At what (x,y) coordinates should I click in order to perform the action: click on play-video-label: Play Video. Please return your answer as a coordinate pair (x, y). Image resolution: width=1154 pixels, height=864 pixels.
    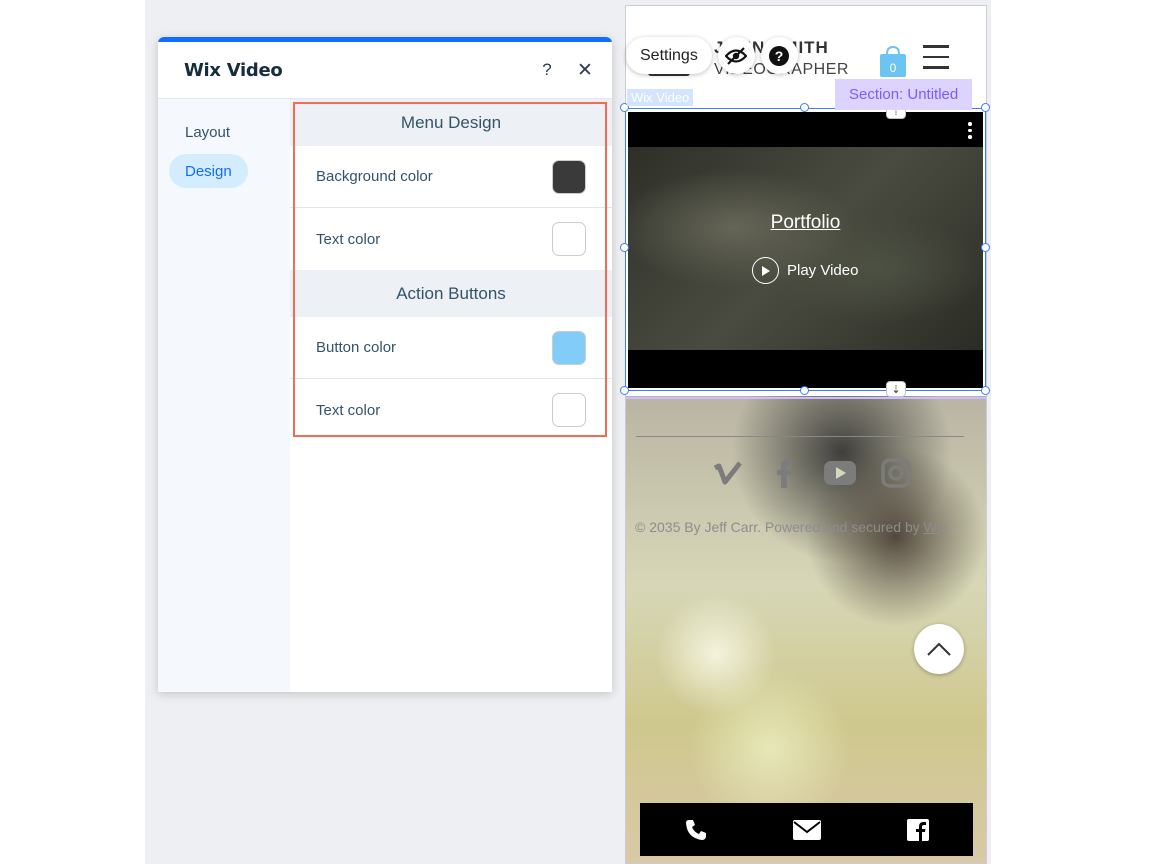
    Looking at the image, I should click on (823, 270).